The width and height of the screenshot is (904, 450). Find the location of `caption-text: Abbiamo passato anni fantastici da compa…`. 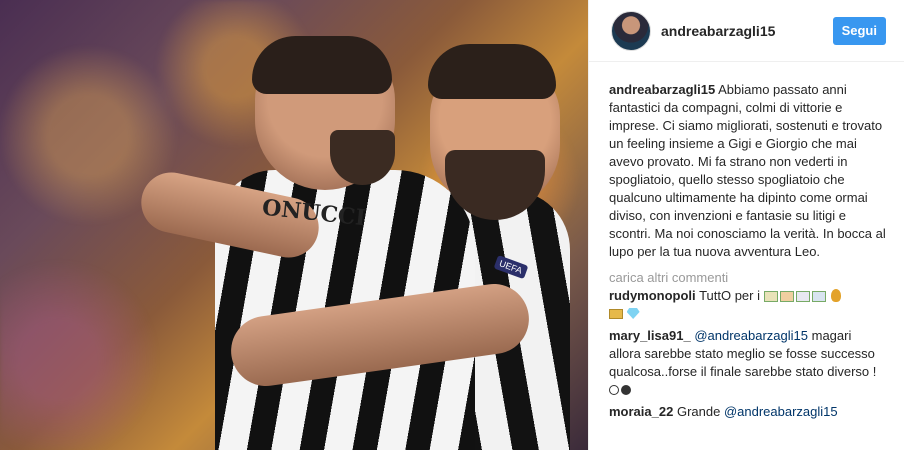

caption-text: Abbiamo passato anni fantastici da compa… is located at coordinates (747, 170).